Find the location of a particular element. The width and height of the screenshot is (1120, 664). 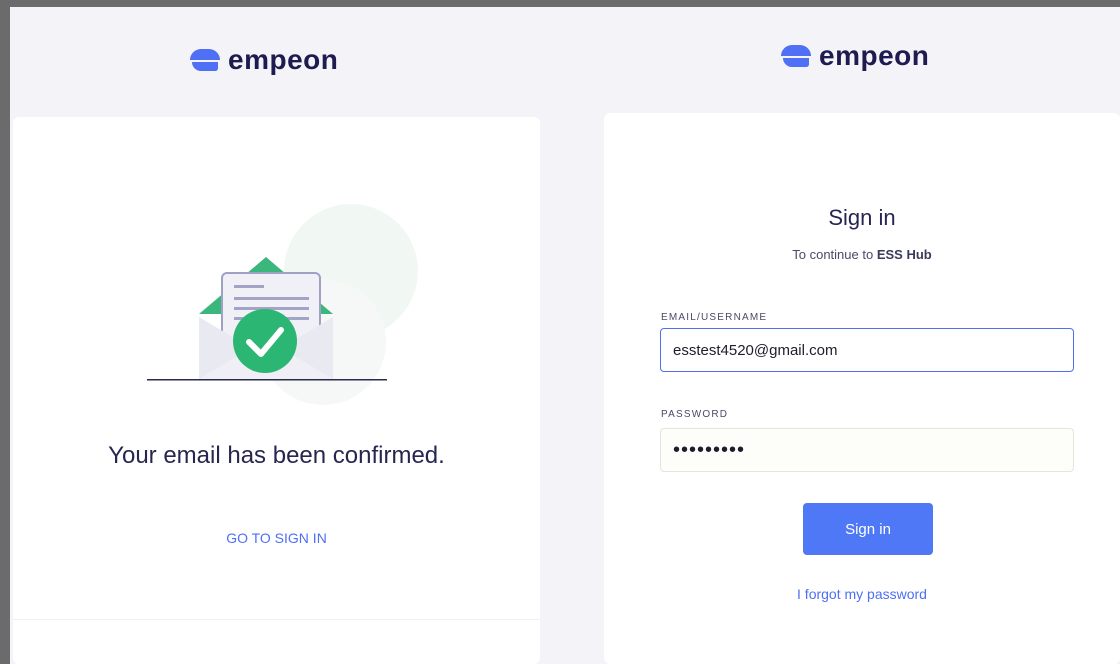

go-to-sign-in-link: GO TO SIGN IN is located at coordinates (276, 538).